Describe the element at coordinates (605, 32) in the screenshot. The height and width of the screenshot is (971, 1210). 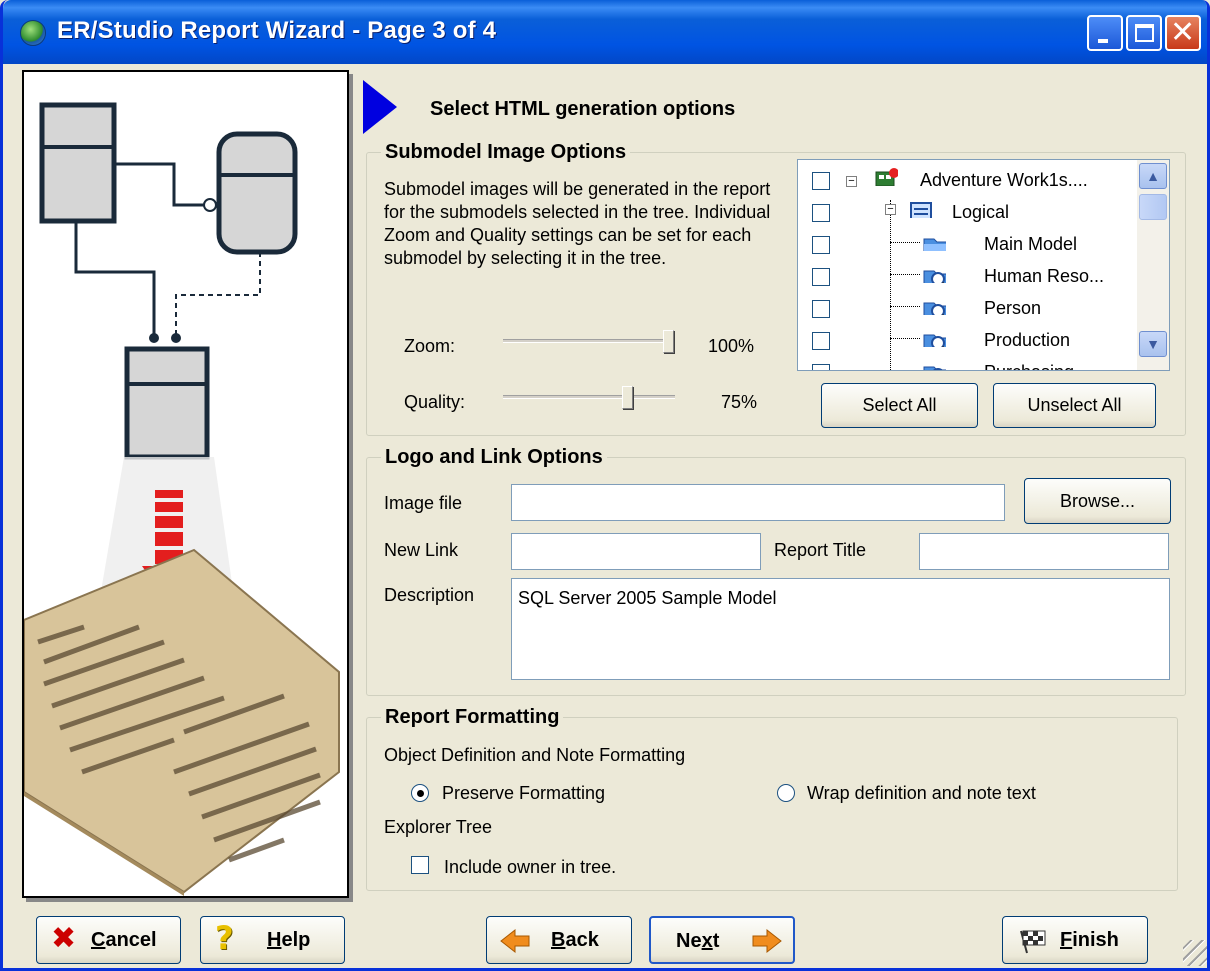
I see `title-bar: ER/Studio Report Wizard - Page 3 of 4 ✕` at that location.